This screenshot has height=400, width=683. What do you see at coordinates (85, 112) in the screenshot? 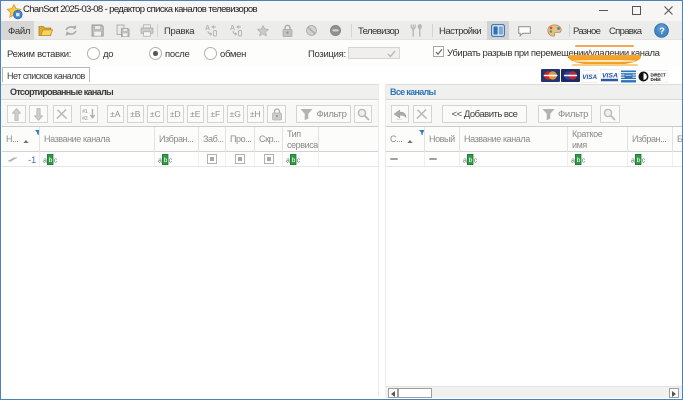
I see `svg-text: #1` at bounding box center [85, 112].